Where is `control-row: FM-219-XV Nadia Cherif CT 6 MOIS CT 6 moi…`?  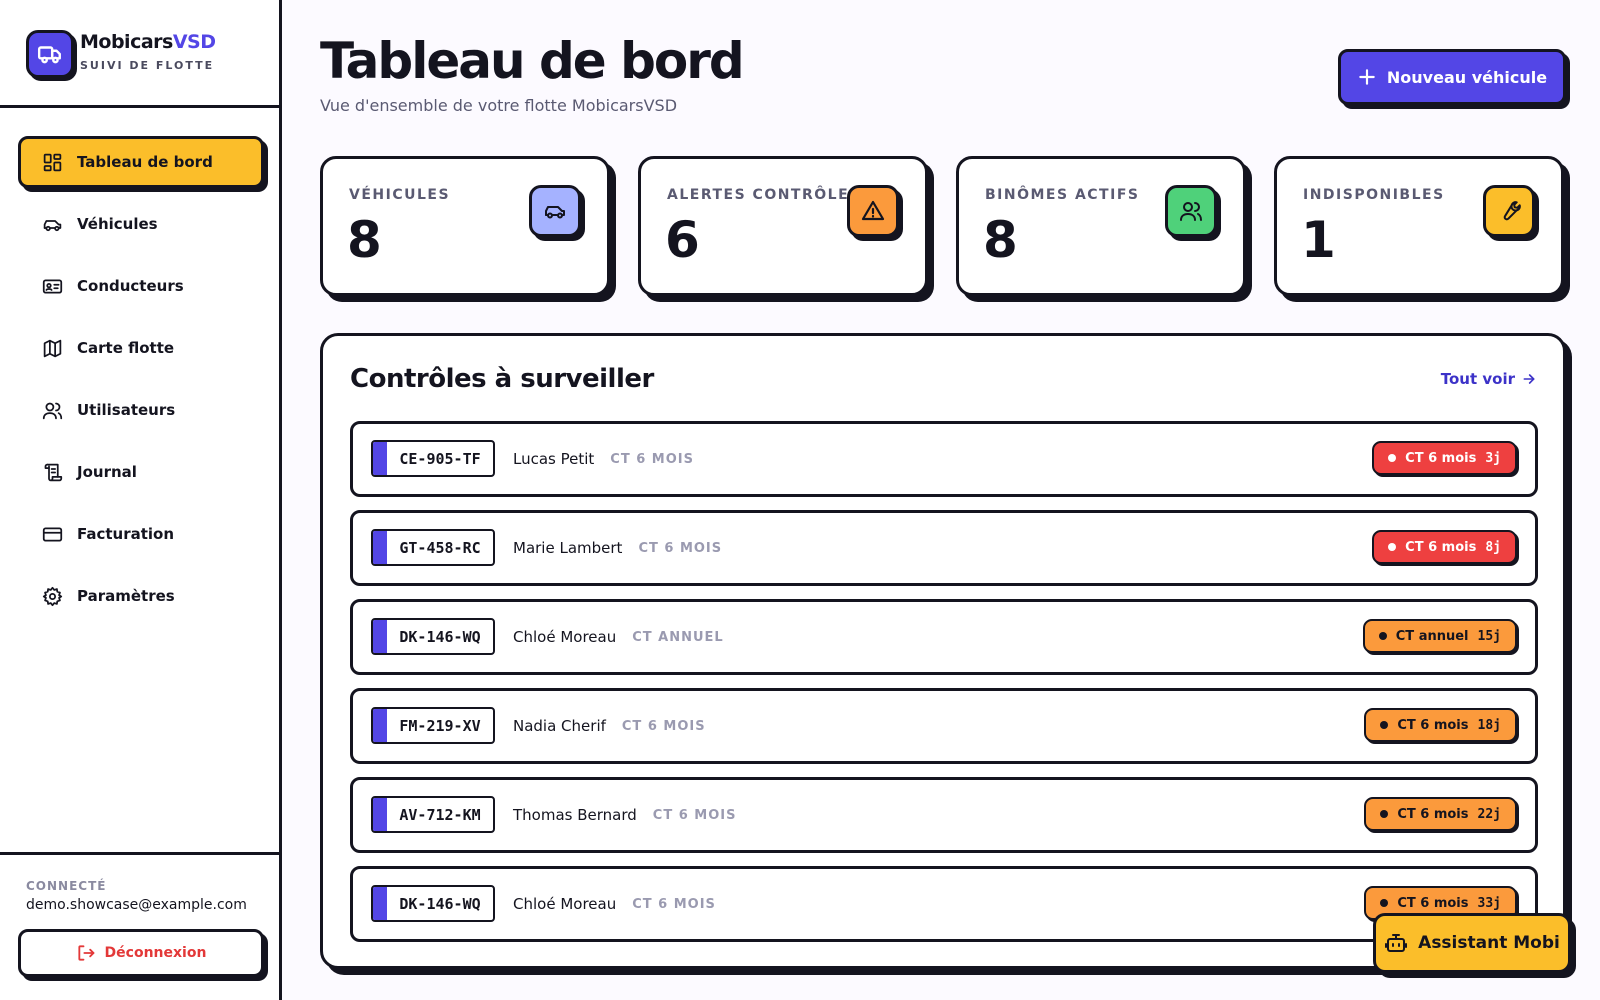 control-row: FM-219-XV Nadia Cherif CT 6 MOIS CT 6 moi… is located at coordinates (944, 726).